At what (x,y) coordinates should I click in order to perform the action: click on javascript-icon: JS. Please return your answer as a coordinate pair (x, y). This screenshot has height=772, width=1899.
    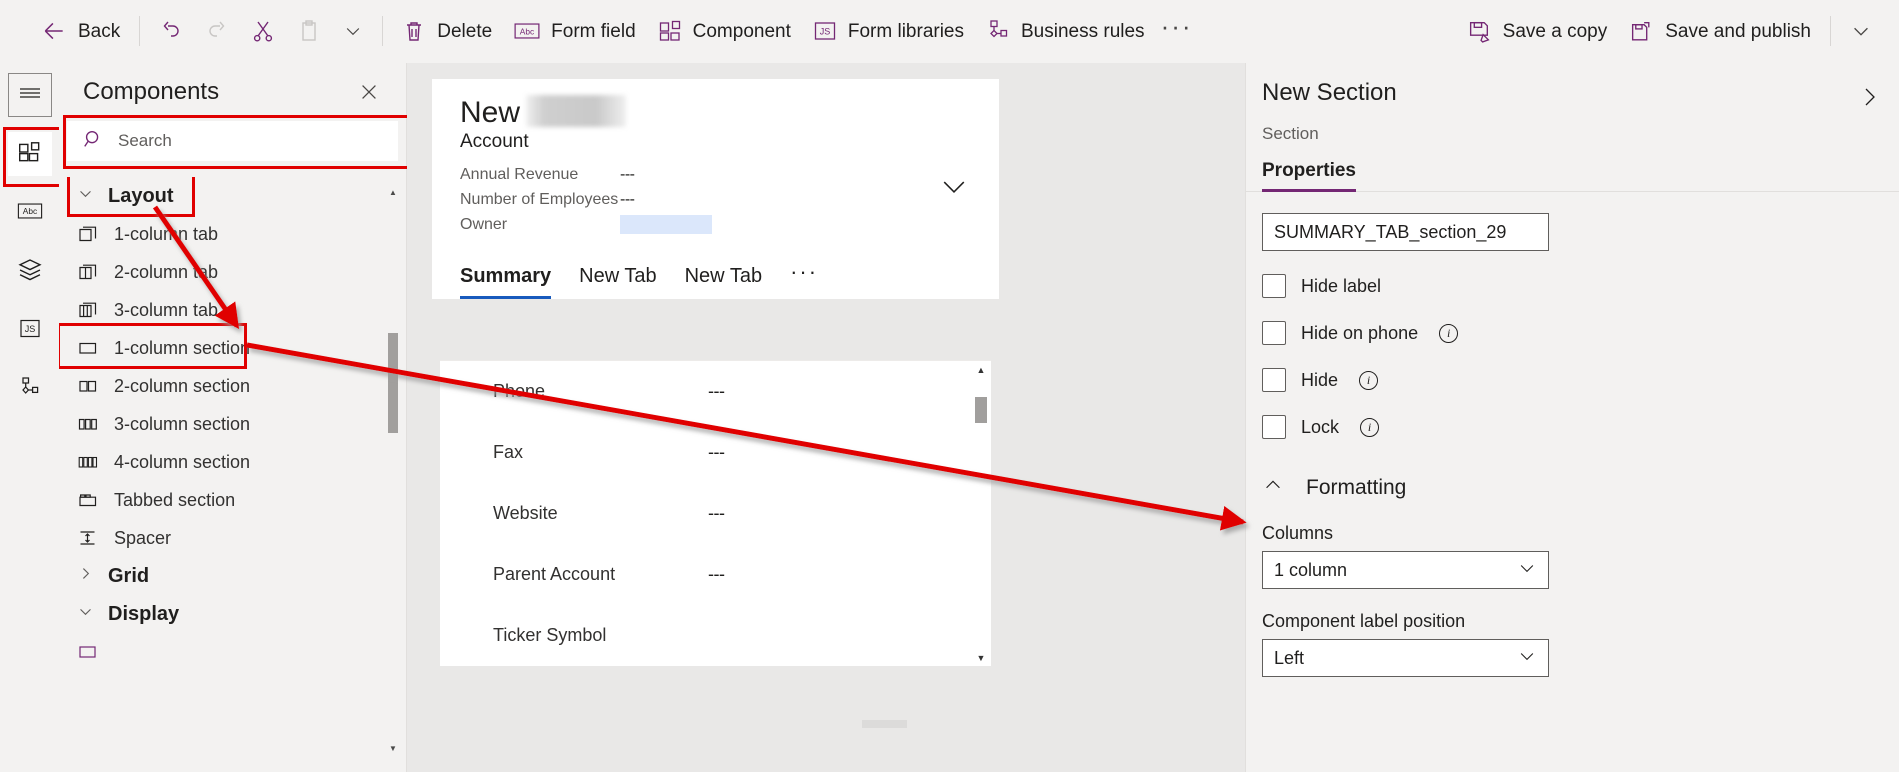
    Looking at the image, I should click on (825, 31).